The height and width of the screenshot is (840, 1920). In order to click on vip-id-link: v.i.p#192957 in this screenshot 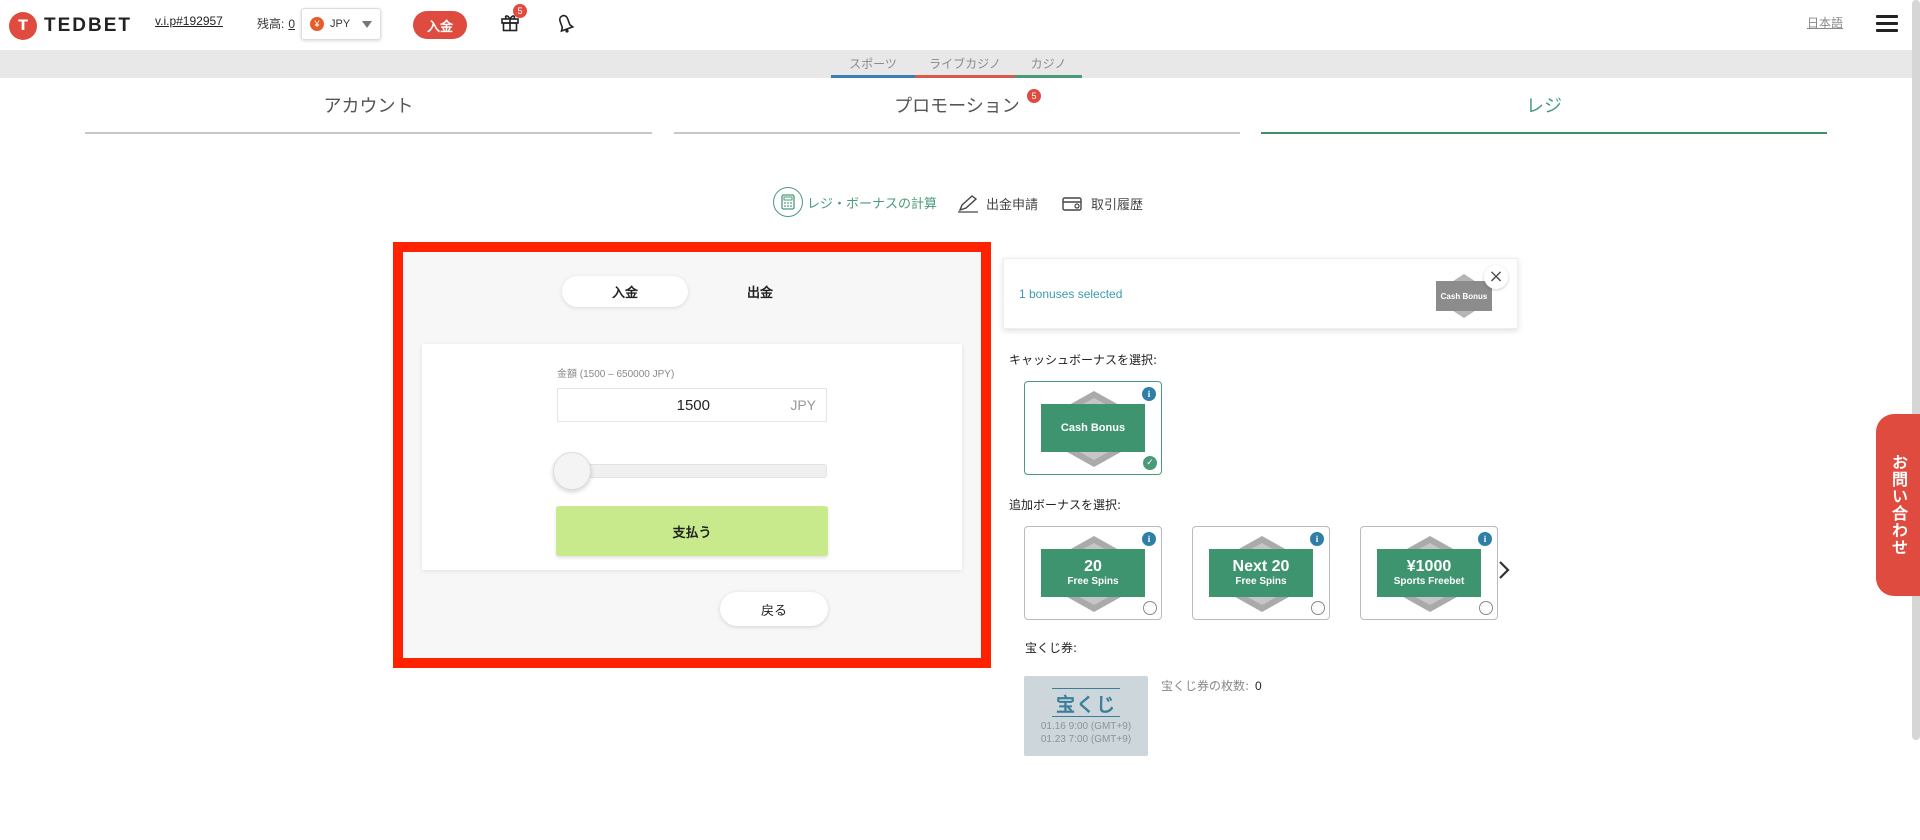, I will do `click(189, 21)`.